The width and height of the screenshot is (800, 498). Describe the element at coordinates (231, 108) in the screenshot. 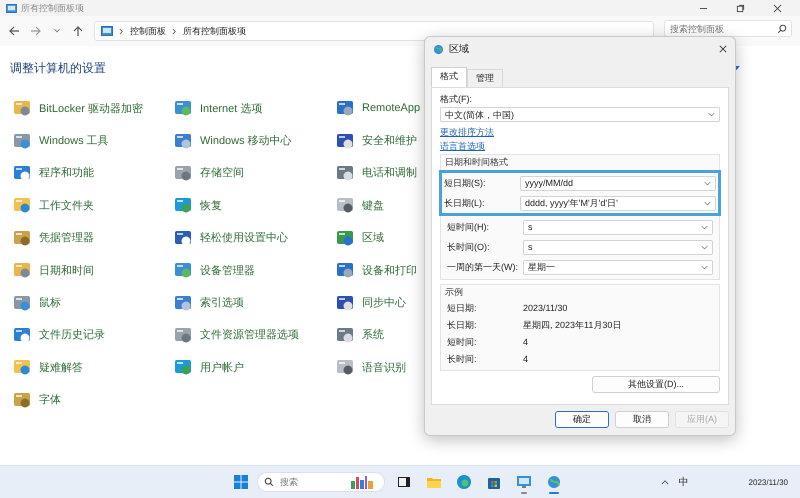

I see `control-panel-link: Internet 选项` at that location.